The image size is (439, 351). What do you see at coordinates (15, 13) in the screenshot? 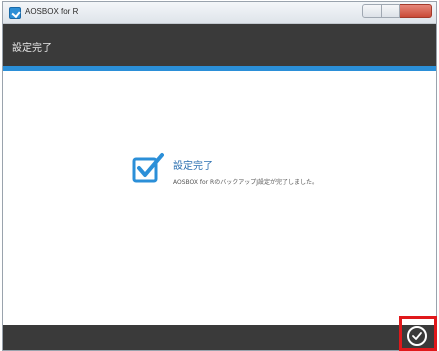
I see `app-logo-icon` at bounding box center [15, 13].